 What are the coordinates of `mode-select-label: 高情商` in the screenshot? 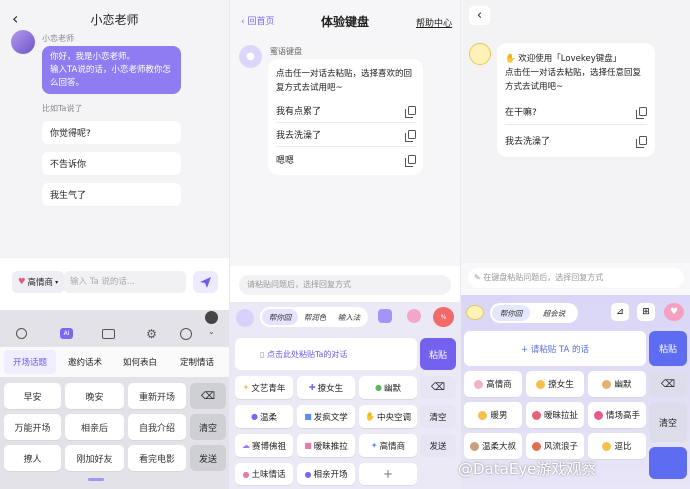 It's located at (40, 283).